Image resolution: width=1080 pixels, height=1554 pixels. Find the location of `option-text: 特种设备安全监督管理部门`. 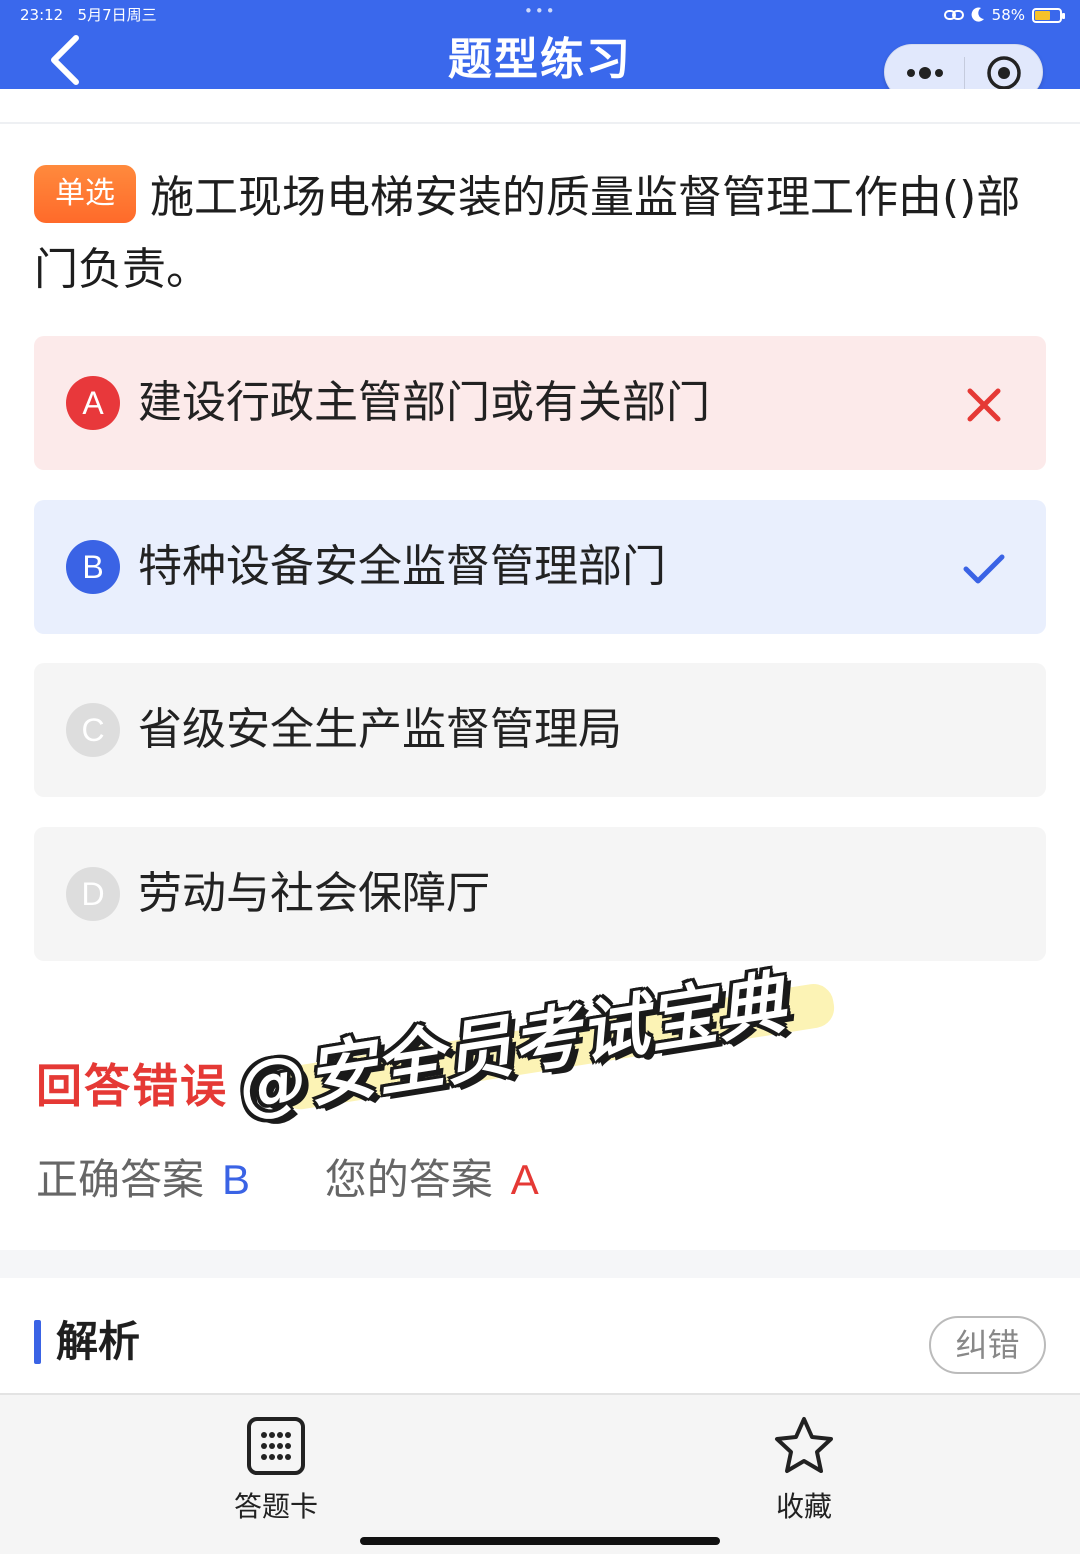

option-text: 特种设备安全监督管理部门 is located at coordinates (402, 566).